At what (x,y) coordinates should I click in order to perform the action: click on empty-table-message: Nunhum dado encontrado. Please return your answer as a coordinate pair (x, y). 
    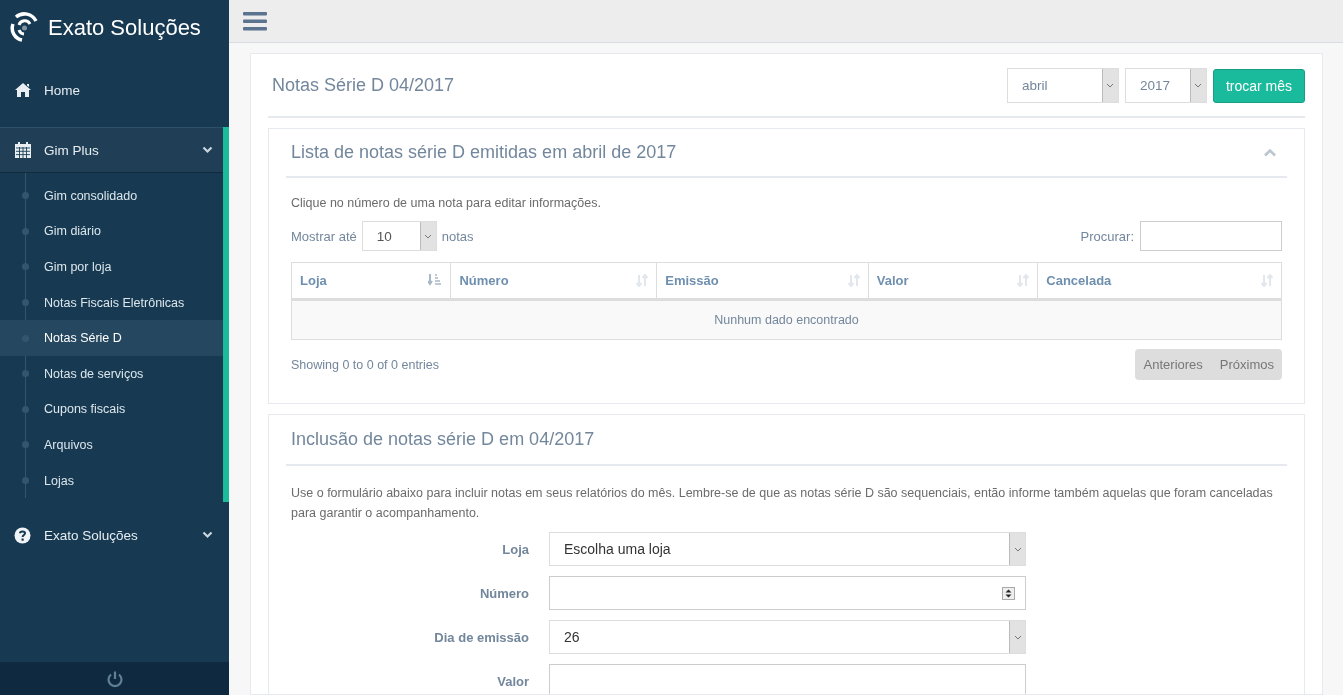
    Looking at the image, I should click on (786, 319).